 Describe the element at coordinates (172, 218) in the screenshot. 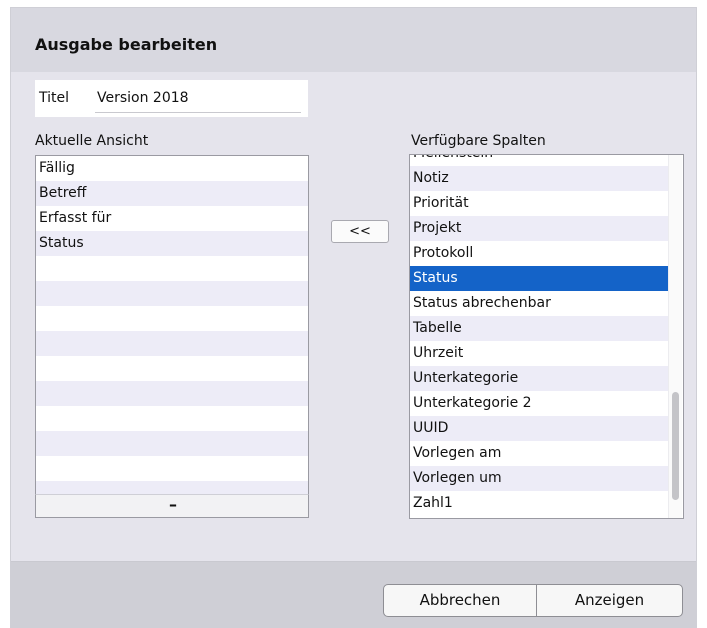

I see `list-item: Erfasst für` at that location.